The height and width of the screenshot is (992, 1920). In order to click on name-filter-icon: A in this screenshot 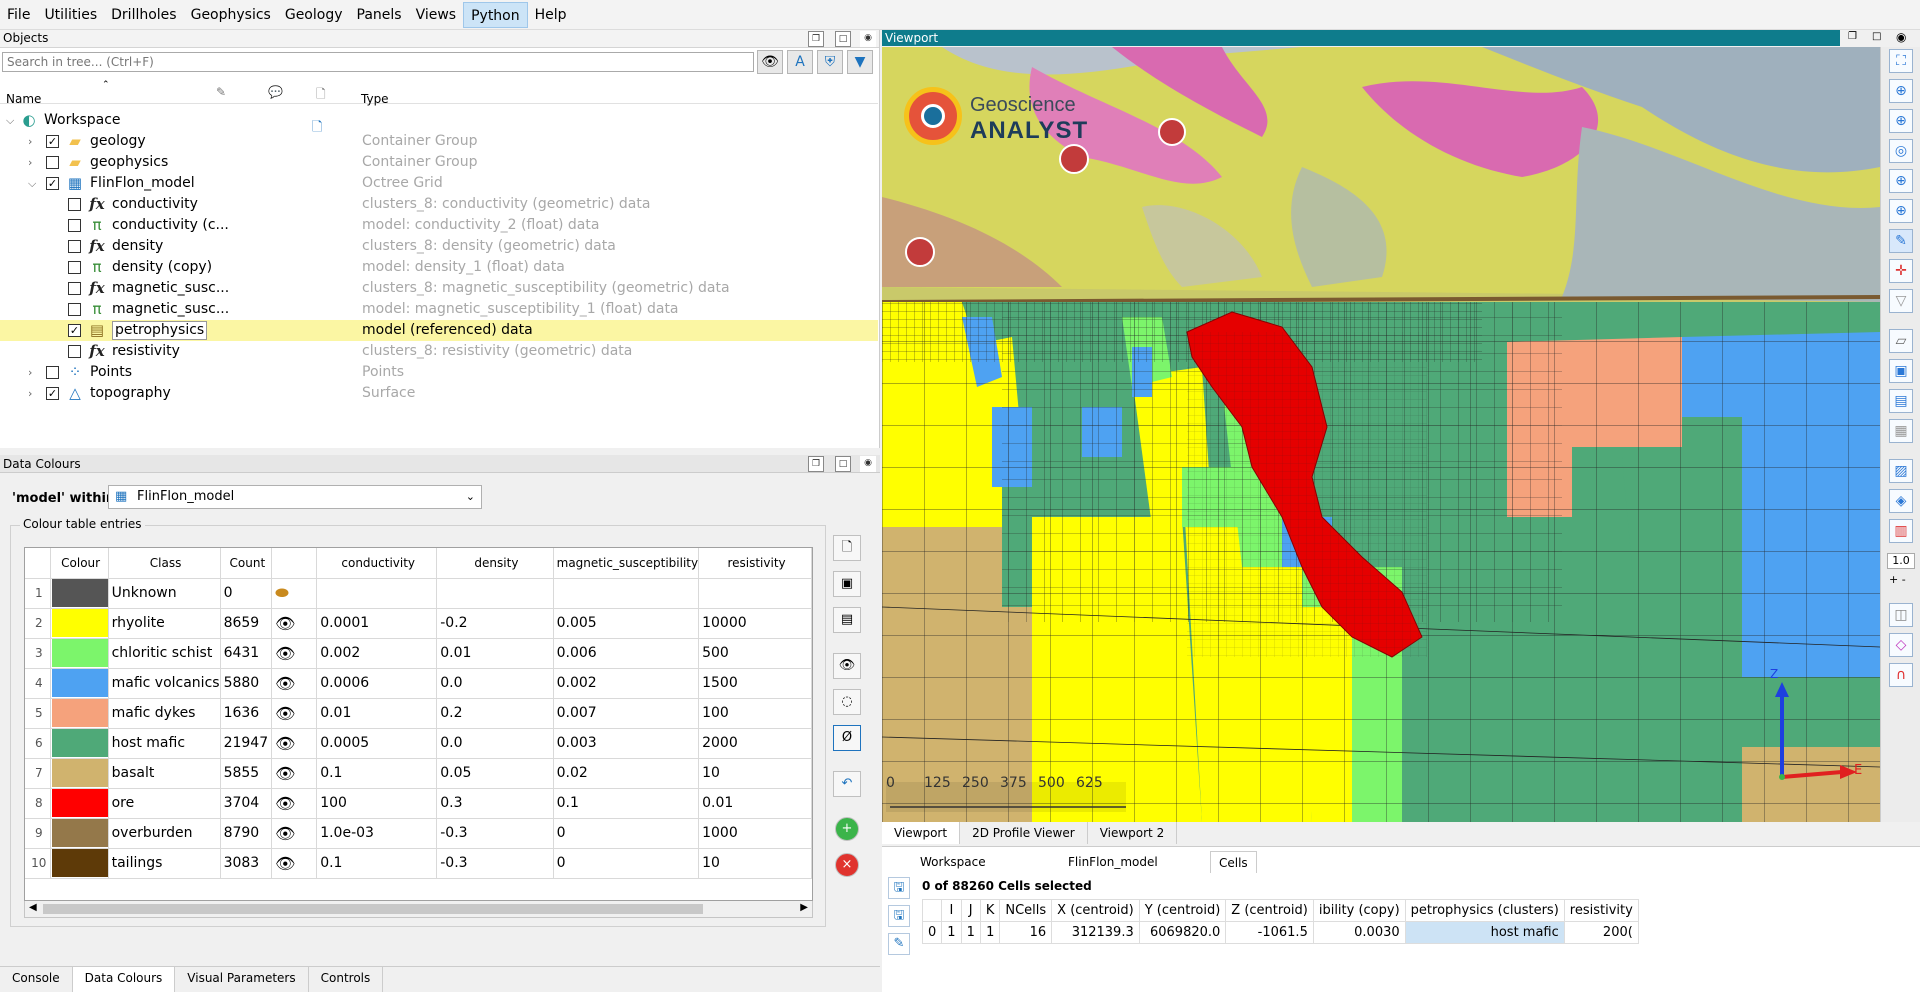, I will do `click(800, 62)`.